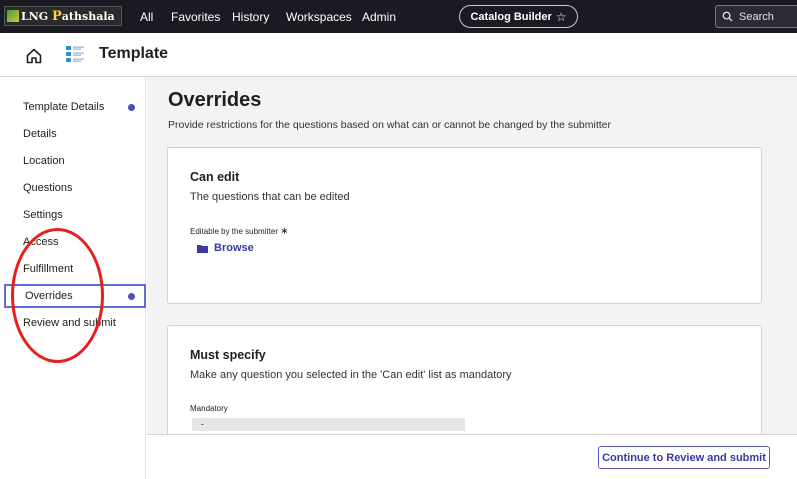 The image size is (797, 479). Describe the element at coordinates (64, 107) in the screenshot. I see `sidebar-item-label: Template Details` at that location.